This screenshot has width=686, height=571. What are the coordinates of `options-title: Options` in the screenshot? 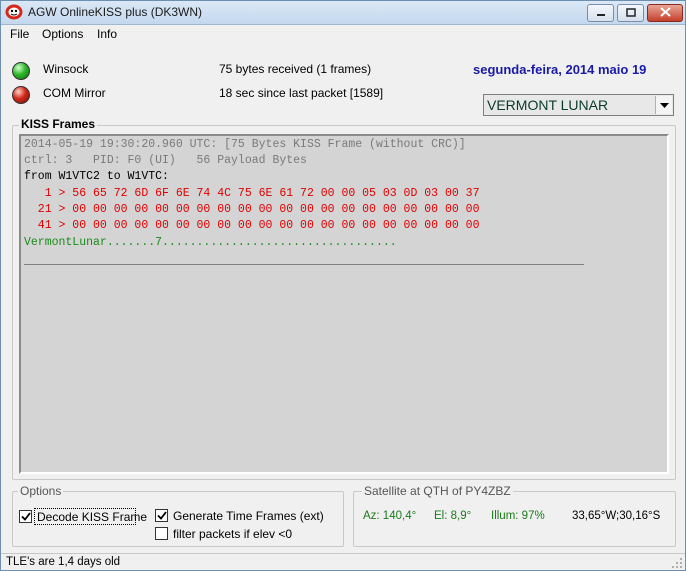 It's located at (41, 491).